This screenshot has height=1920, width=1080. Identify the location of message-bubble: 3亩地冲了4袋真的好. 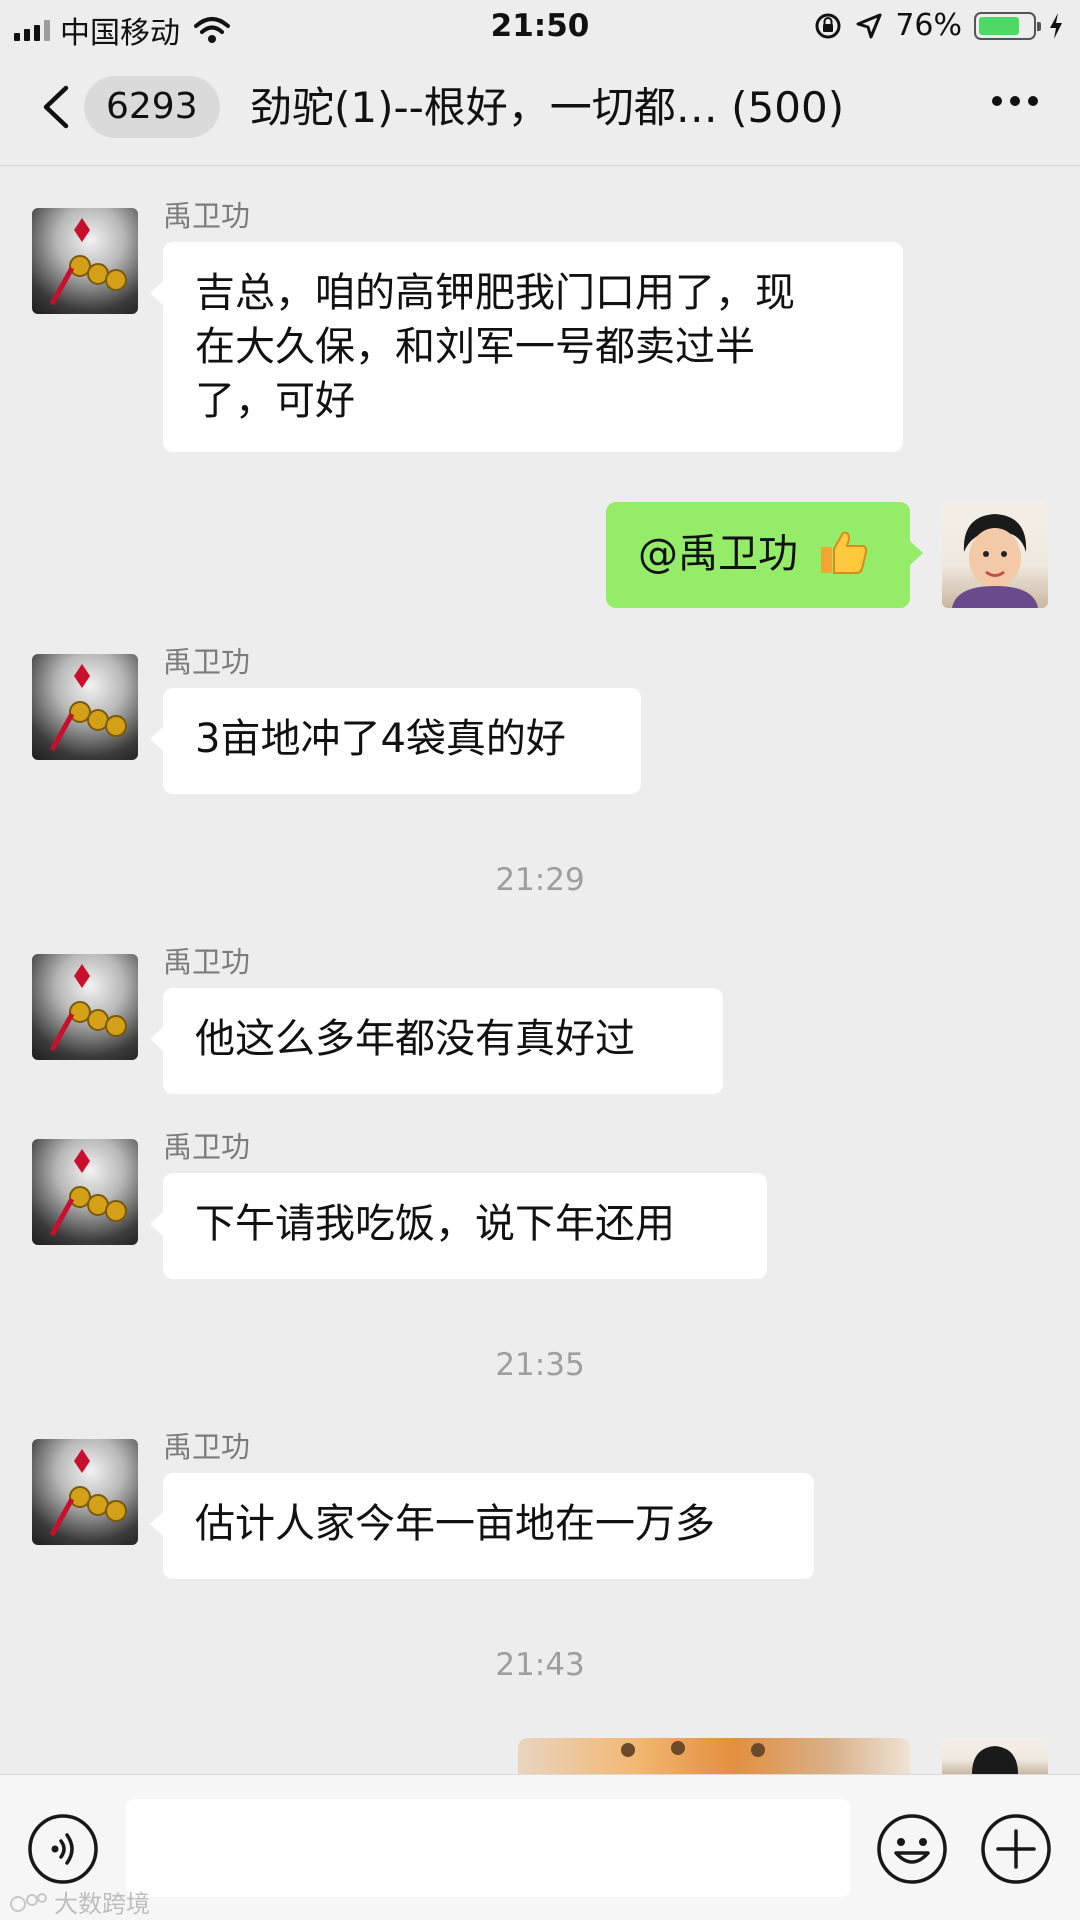
(395, 741).